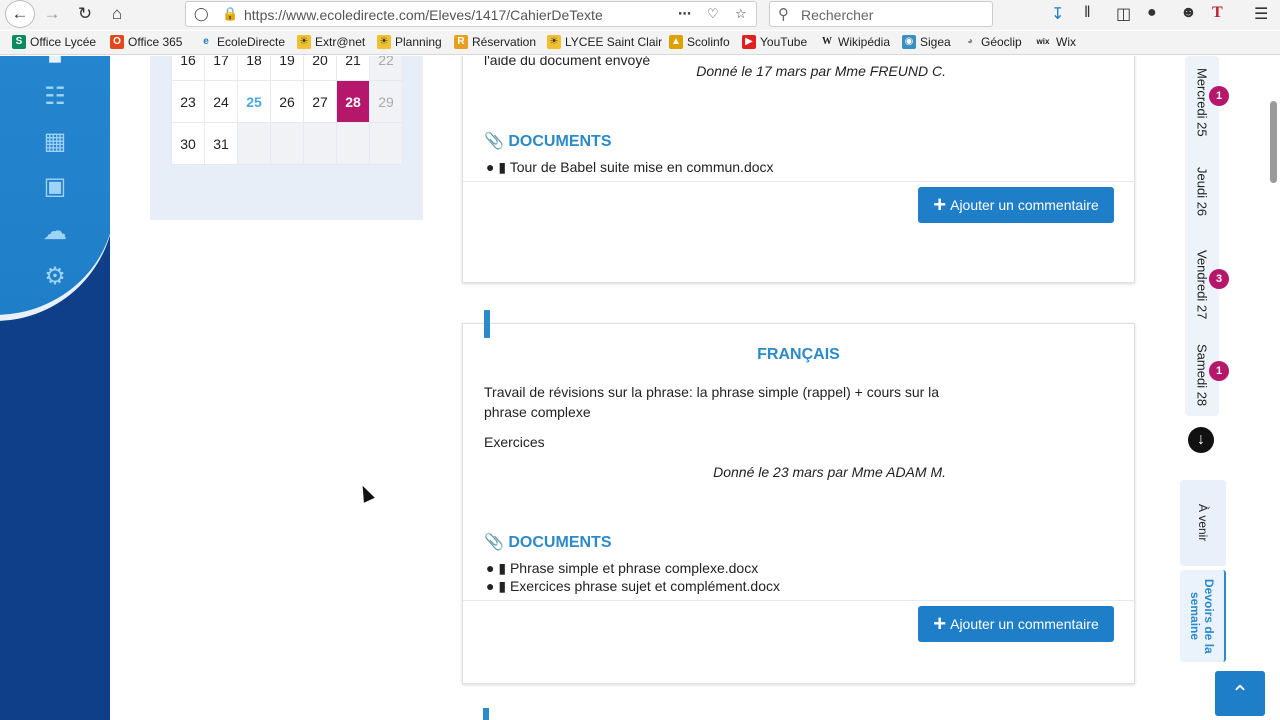  Describe the element at coordinates (409, 42) in the screenshot. I see `bookmark-planning: ☀ Planning` at that location.